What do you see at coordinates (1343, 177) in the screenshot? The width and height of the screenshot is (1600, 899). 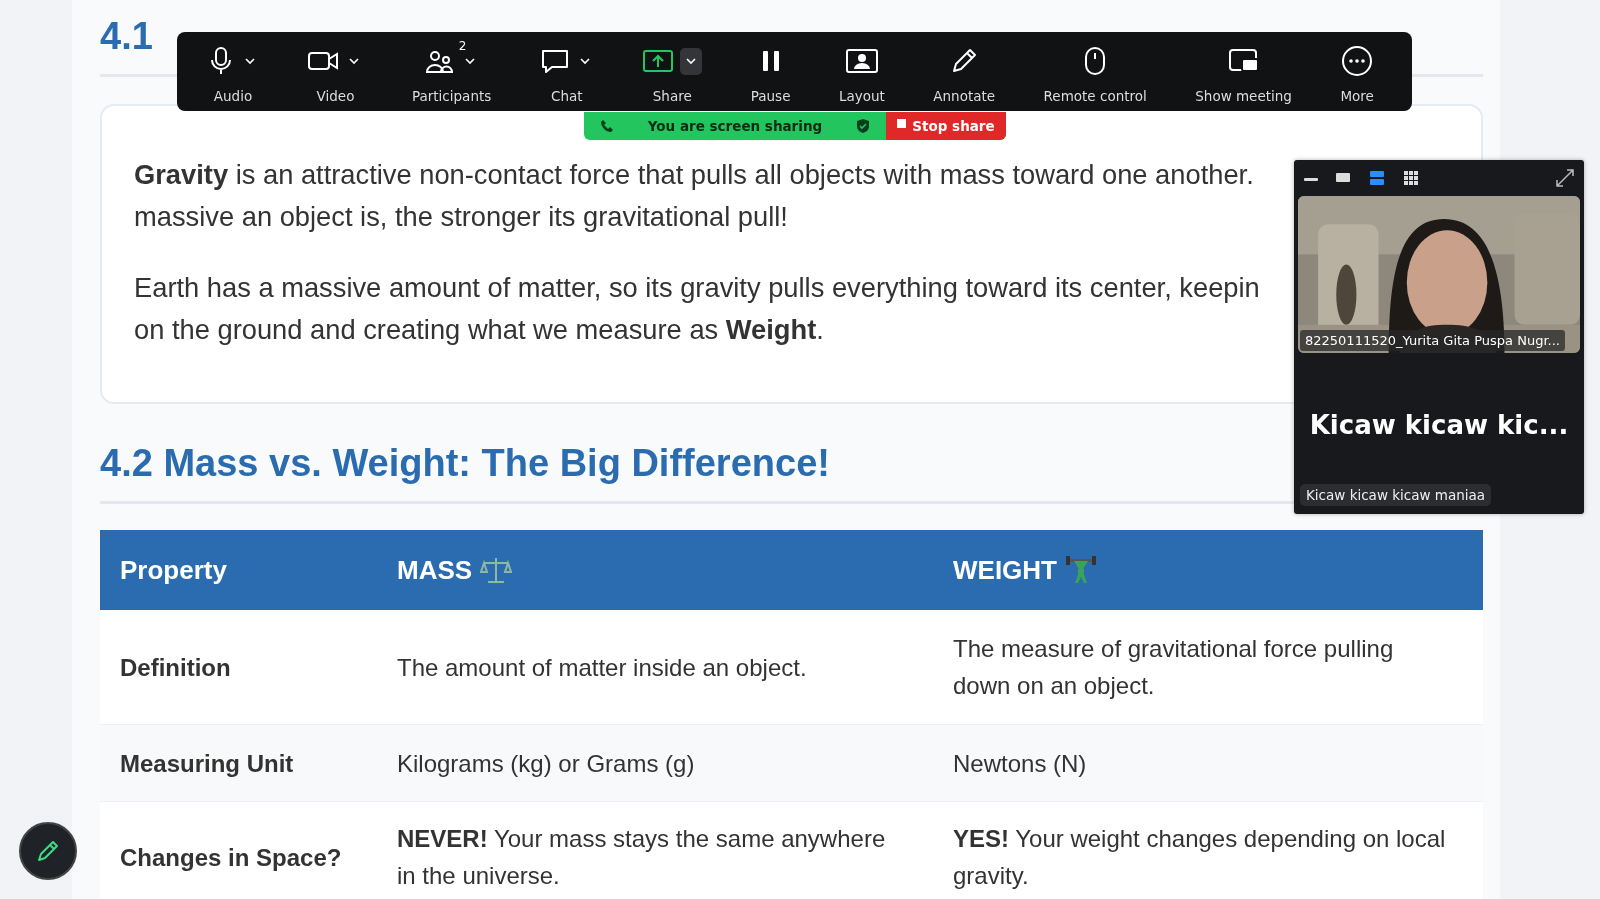 I see `thumbnail-view-icon` at bounding box center [1343, 177].